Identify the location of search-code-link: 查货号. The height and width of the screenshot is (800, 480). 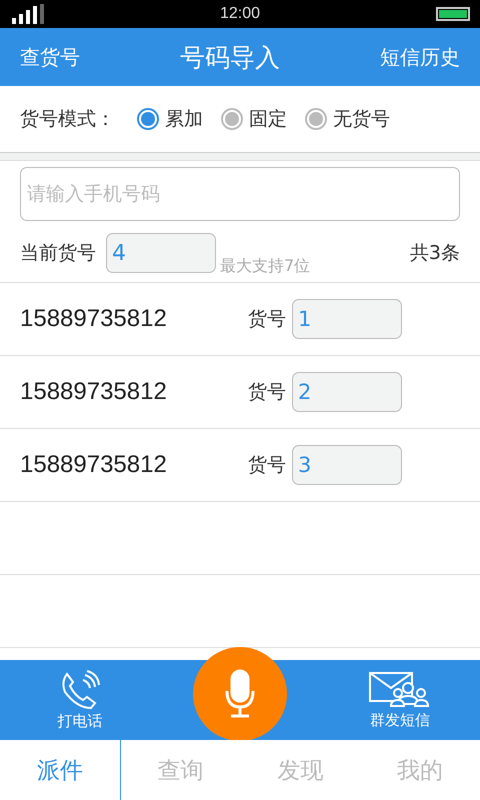
(50, 57).